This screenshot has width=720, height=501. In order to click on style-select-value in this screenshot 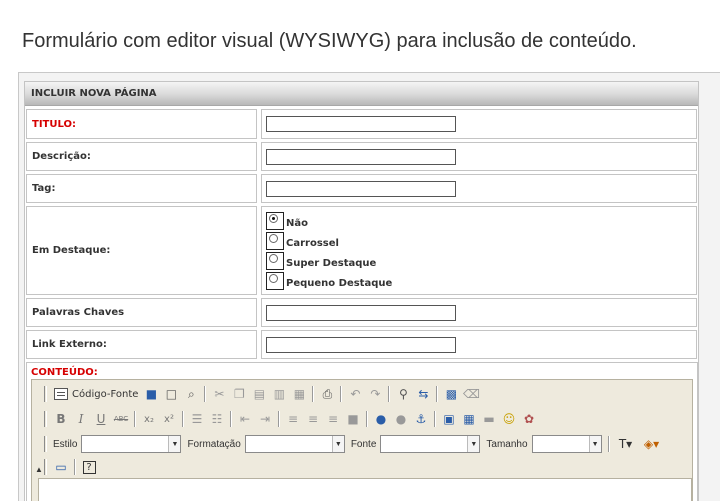, I will do `click(125, 444)`.